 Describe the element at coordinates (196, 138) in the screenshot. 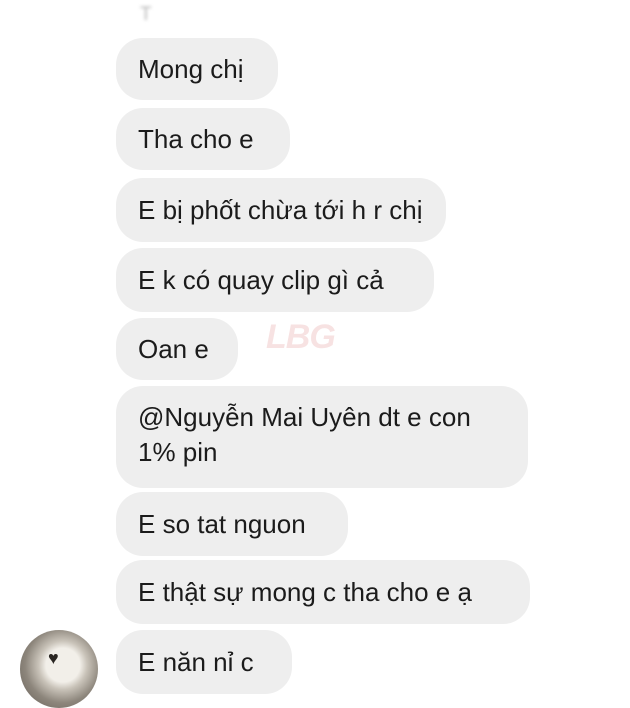

I see `message-text: Tha cho e` at that location.